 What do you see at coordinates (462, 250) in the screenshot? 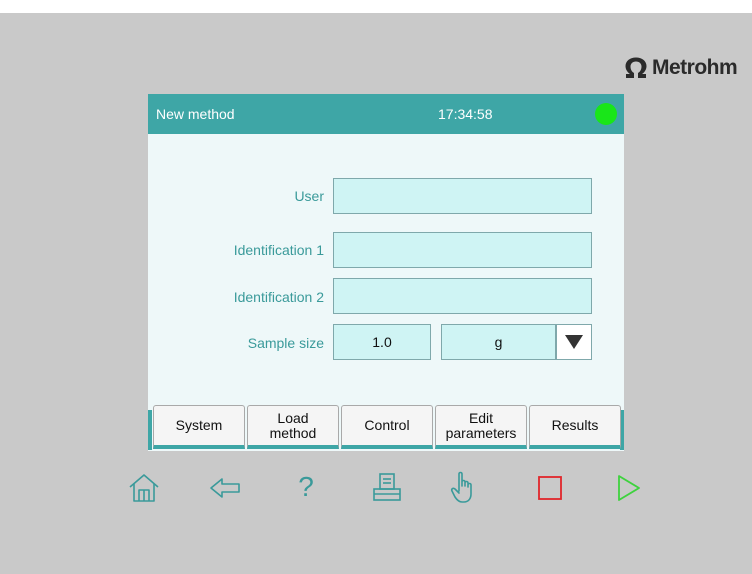
I see `identification1-input` at bounding box center [462, 250].